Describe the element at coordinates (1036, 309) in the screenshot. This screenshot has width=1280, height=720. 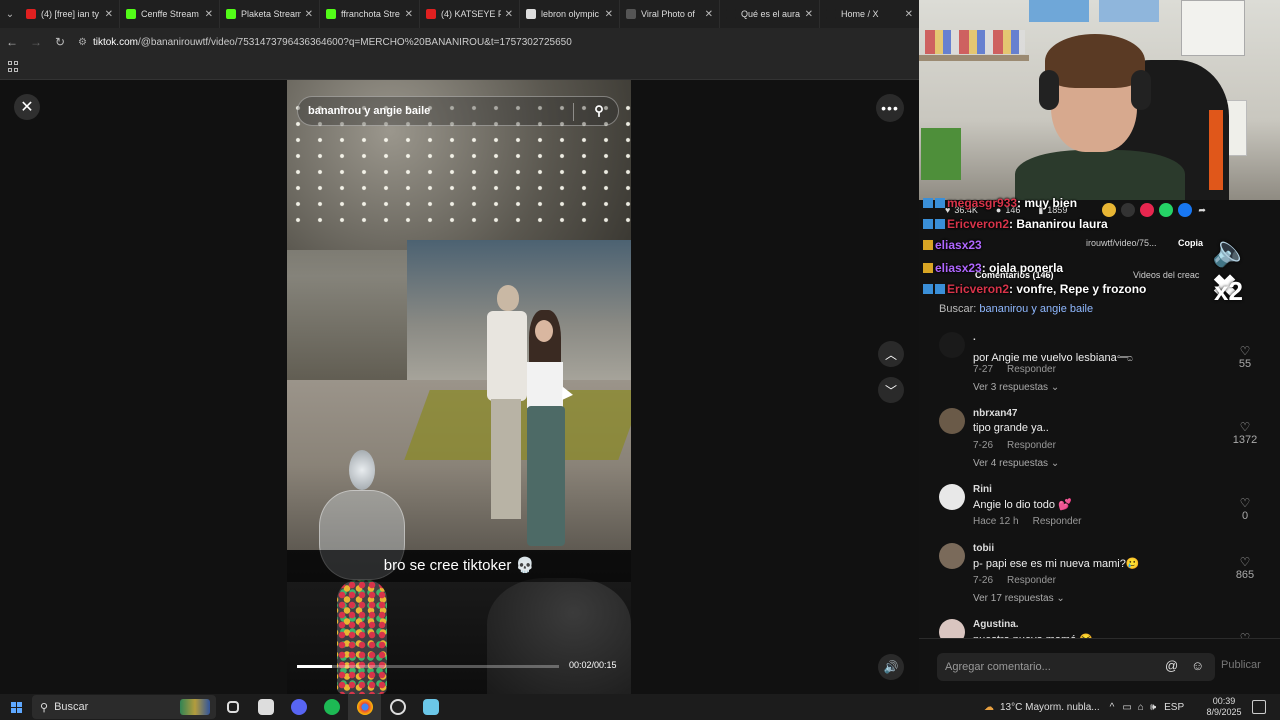
I see `related-search-query: bananirou y angie baile` at that location.